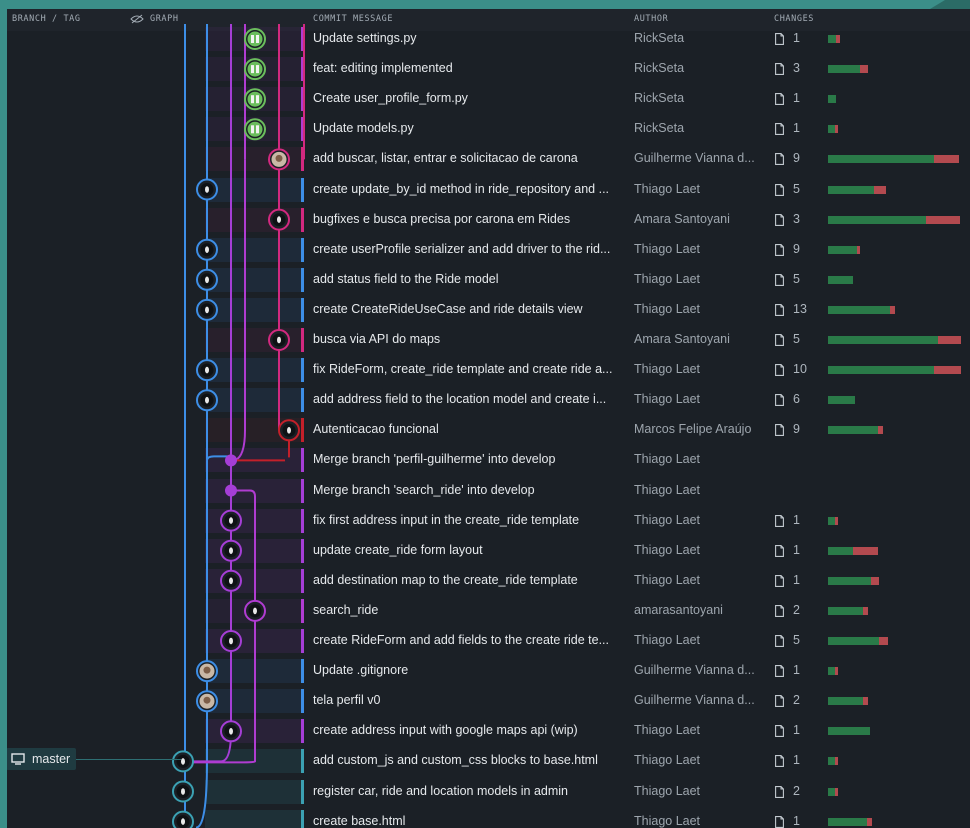 The width and height of the screenshot is (970, 828). What do you see at coordinates (406, 278) in the screenshot?
I see `commit-message: add status field to the Ride model` at bounding box center [406, 278].